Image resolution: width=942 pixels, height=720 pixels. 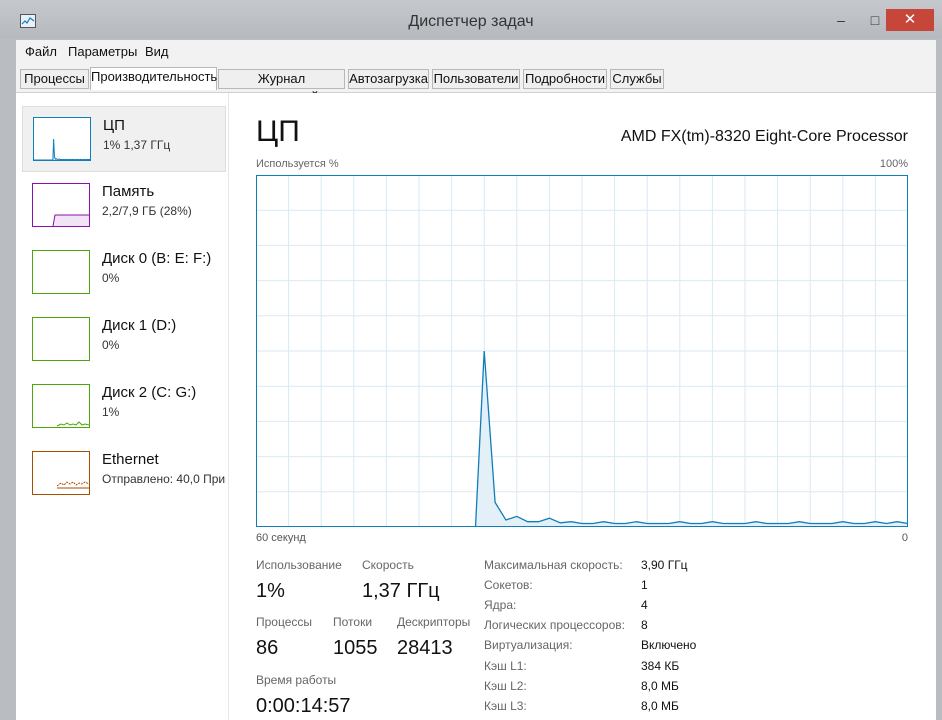 I want to click on usage-label: Использование, so click(x=299, y=565).